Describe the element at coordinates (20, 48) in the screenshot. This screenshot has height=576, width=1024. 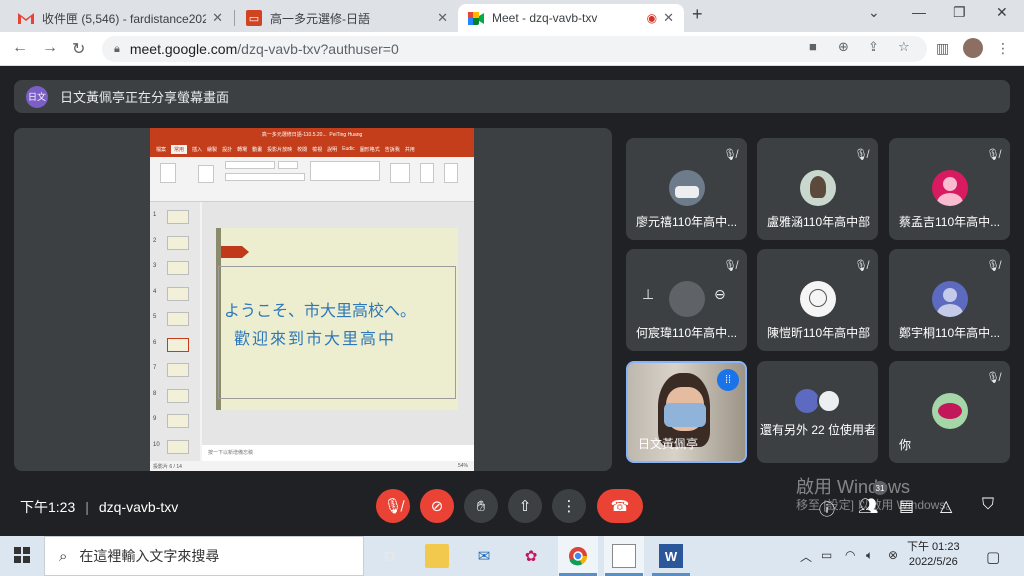
I see `back-arrow-icon: ←` at that location.